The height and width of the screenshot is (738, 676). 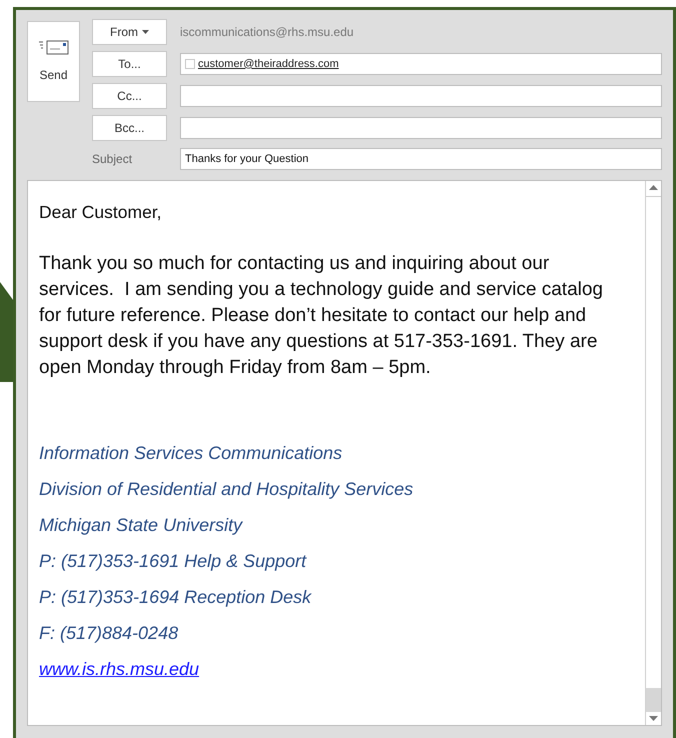 What do you see at coordinates (129, 32) in the screenshot?
I see `from-dropdown-button: From` at bounding box center [129, 32].